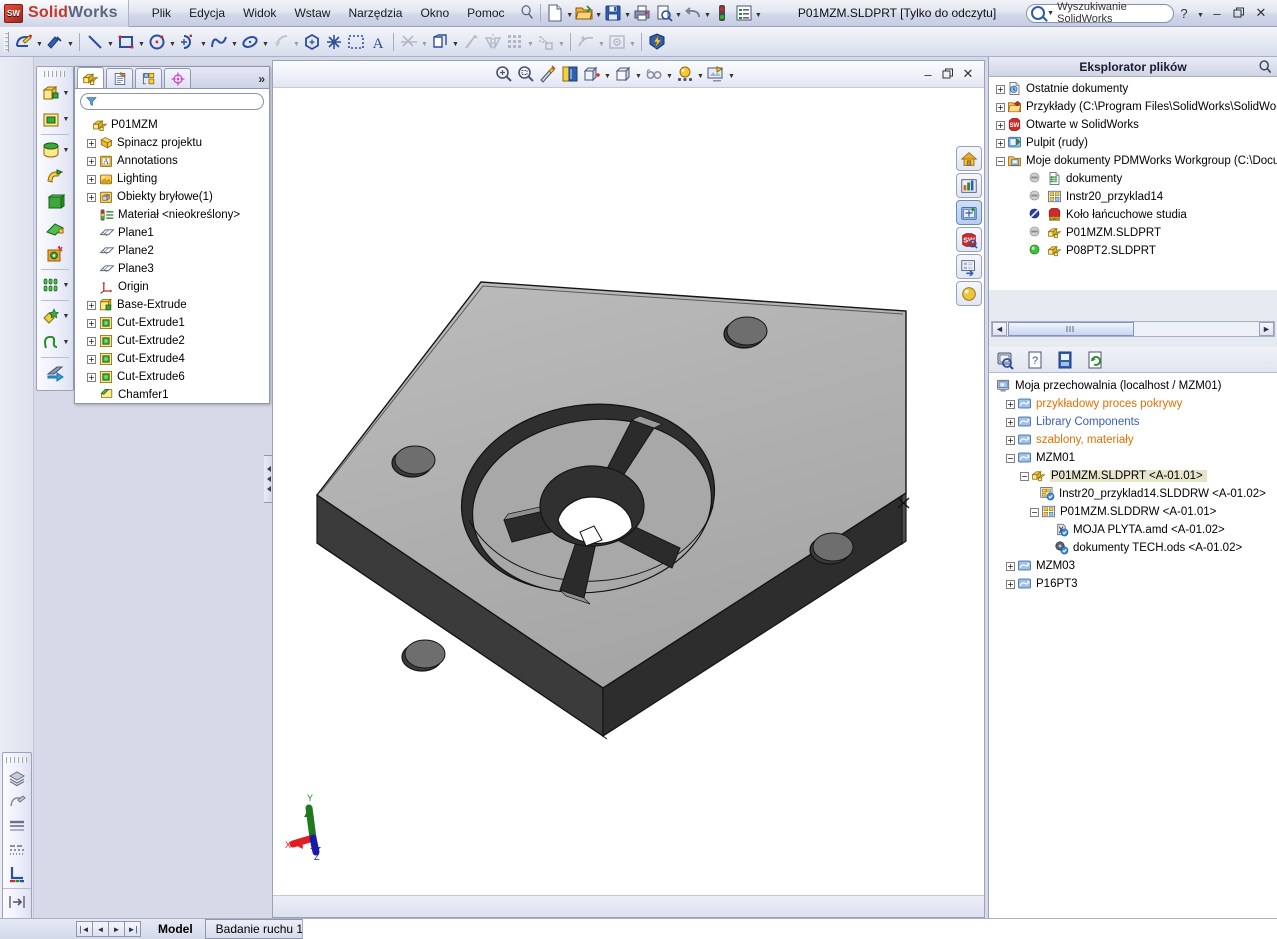 This screenshot has height=939, width=1277. Describe the element at coordinates (1134, 233) in the screenshot. I see `fe-item-p01mzm-sldprt: P01MZM.SLDPRT` at that location.